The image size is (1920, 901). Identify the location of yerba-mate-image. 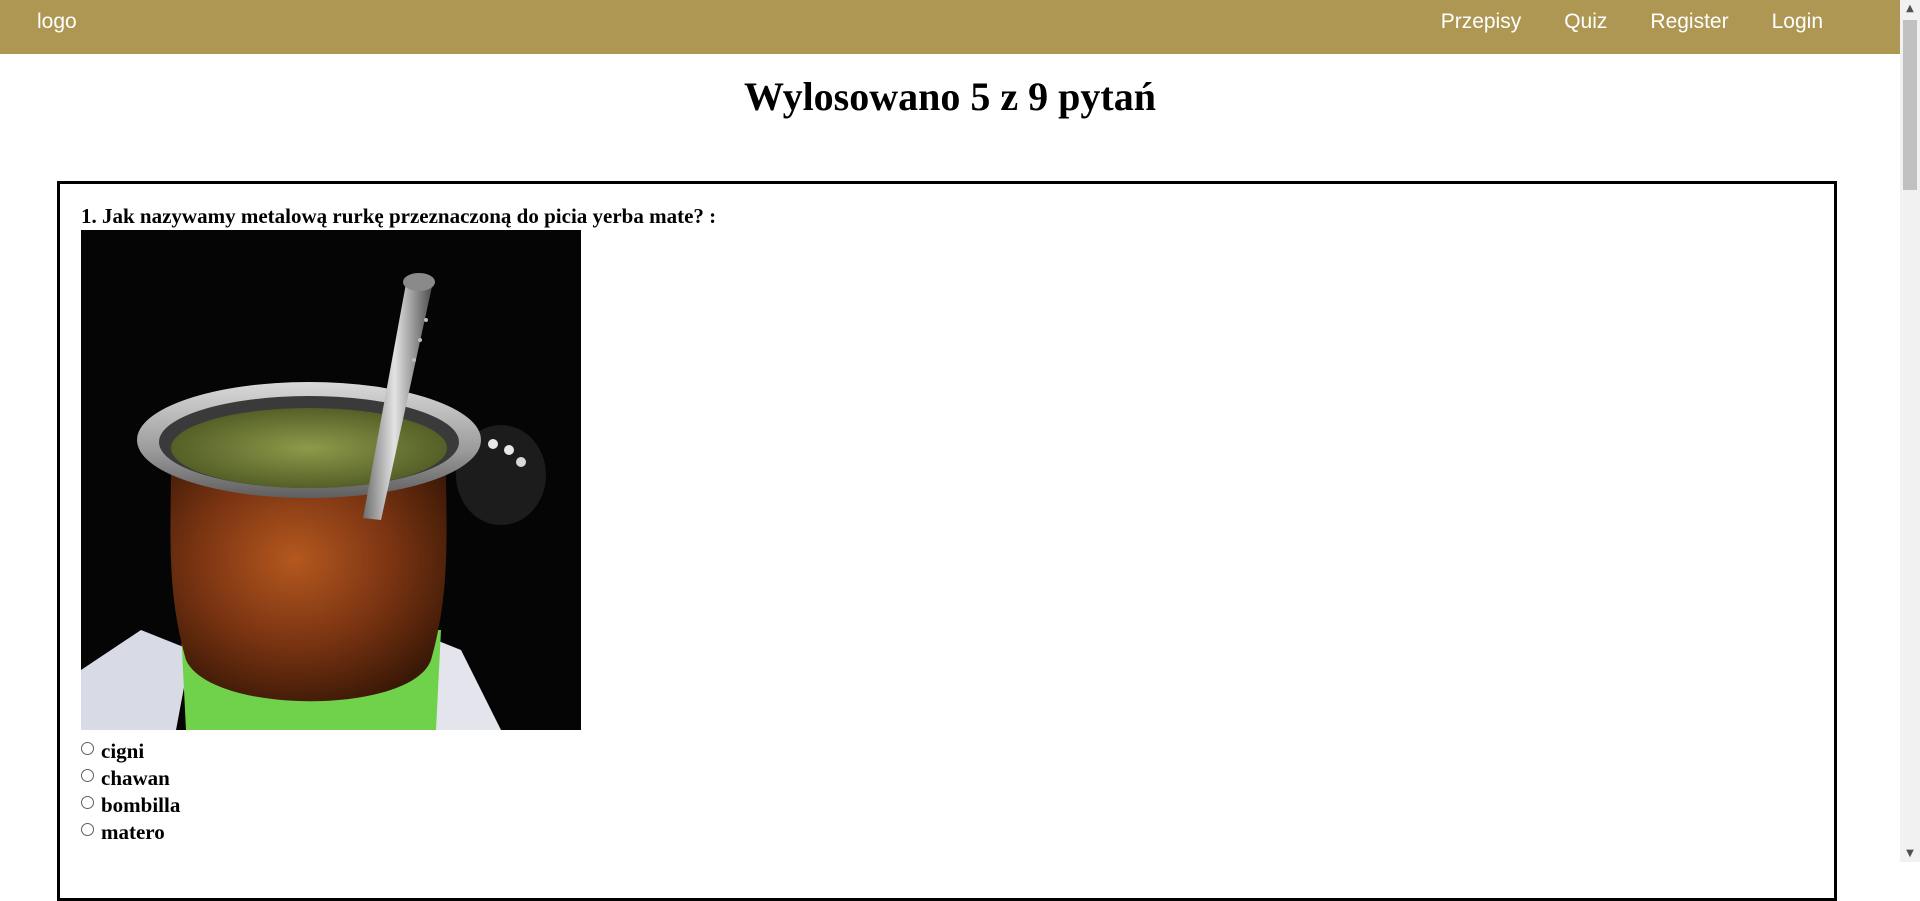
(331, 480).